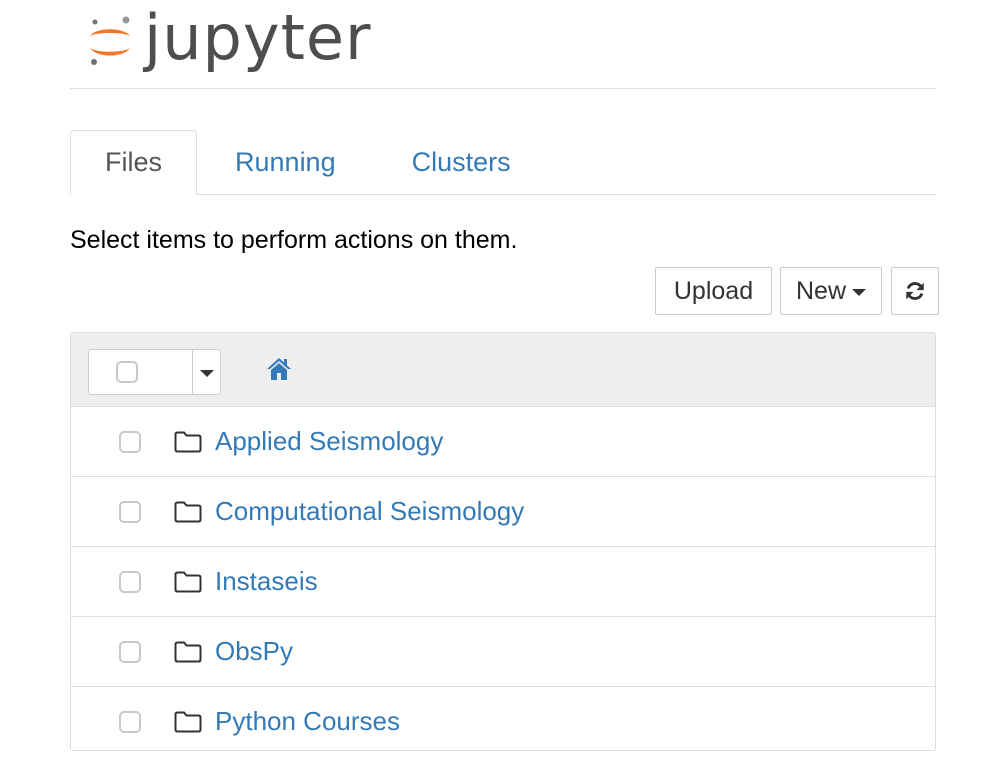 Image resolution: width=1006 pixels, height=774 pixels. What do you see at coordinates (503, 582) in the screenshot?
I see `list-item: Instaseis` at bounding box center [503, 582].